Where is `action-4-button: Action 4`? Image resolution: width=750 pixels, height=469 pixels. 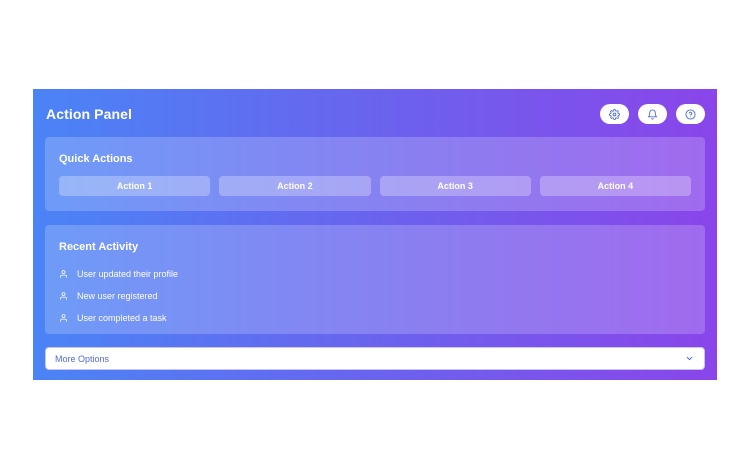 action-4-button: Action 4 is located at coordinates (615, 186).